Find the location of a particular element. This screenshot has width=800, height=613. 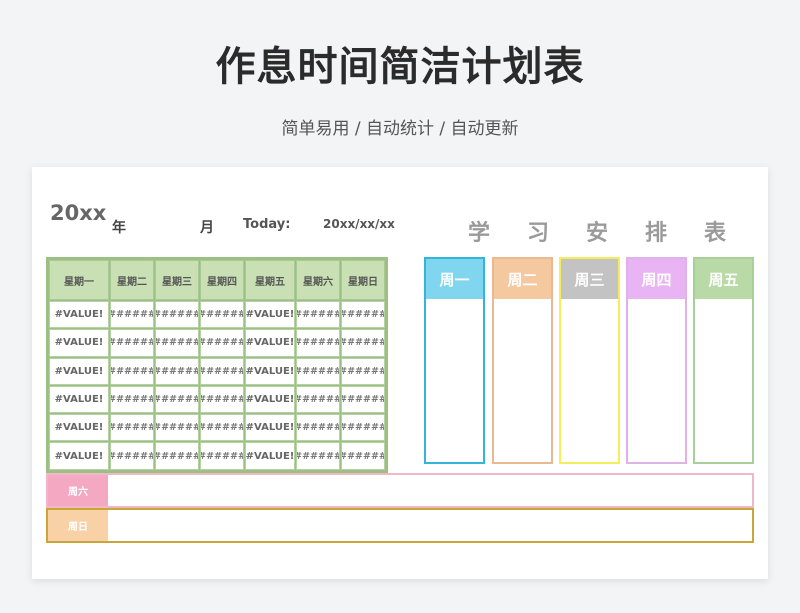

weekday-column: 周一 is located at coordinates (454, 360).